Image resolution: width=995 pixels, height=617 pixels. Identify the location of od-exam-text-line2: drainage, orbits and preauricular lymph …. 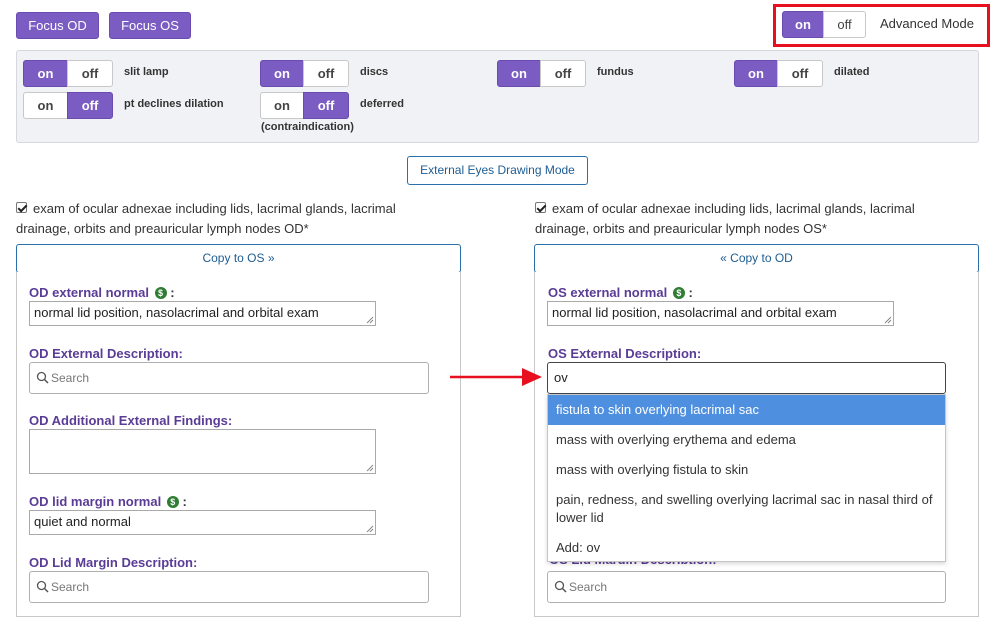
(162, 228).